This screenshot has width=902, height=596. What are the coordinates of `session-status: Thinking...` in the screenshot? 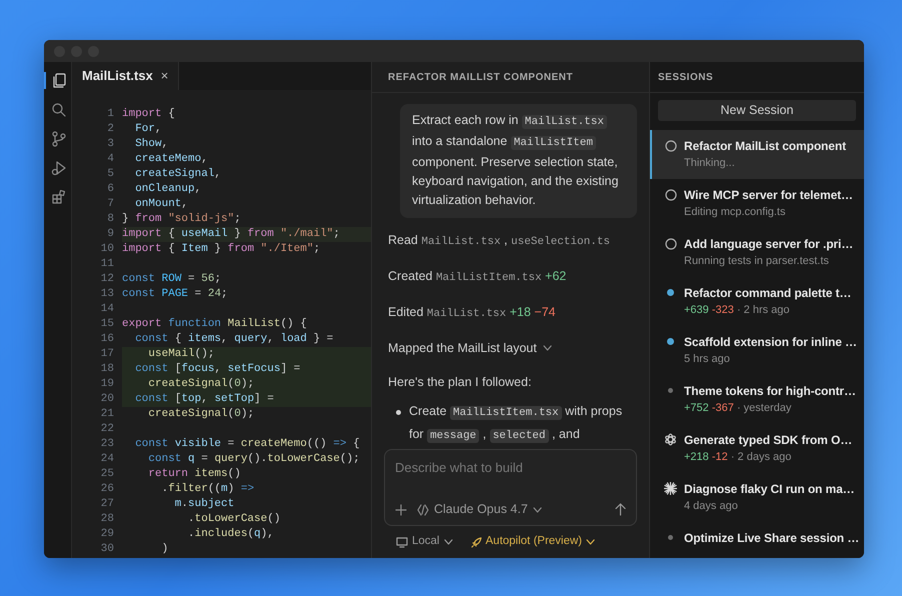 It's located at (710, 163).